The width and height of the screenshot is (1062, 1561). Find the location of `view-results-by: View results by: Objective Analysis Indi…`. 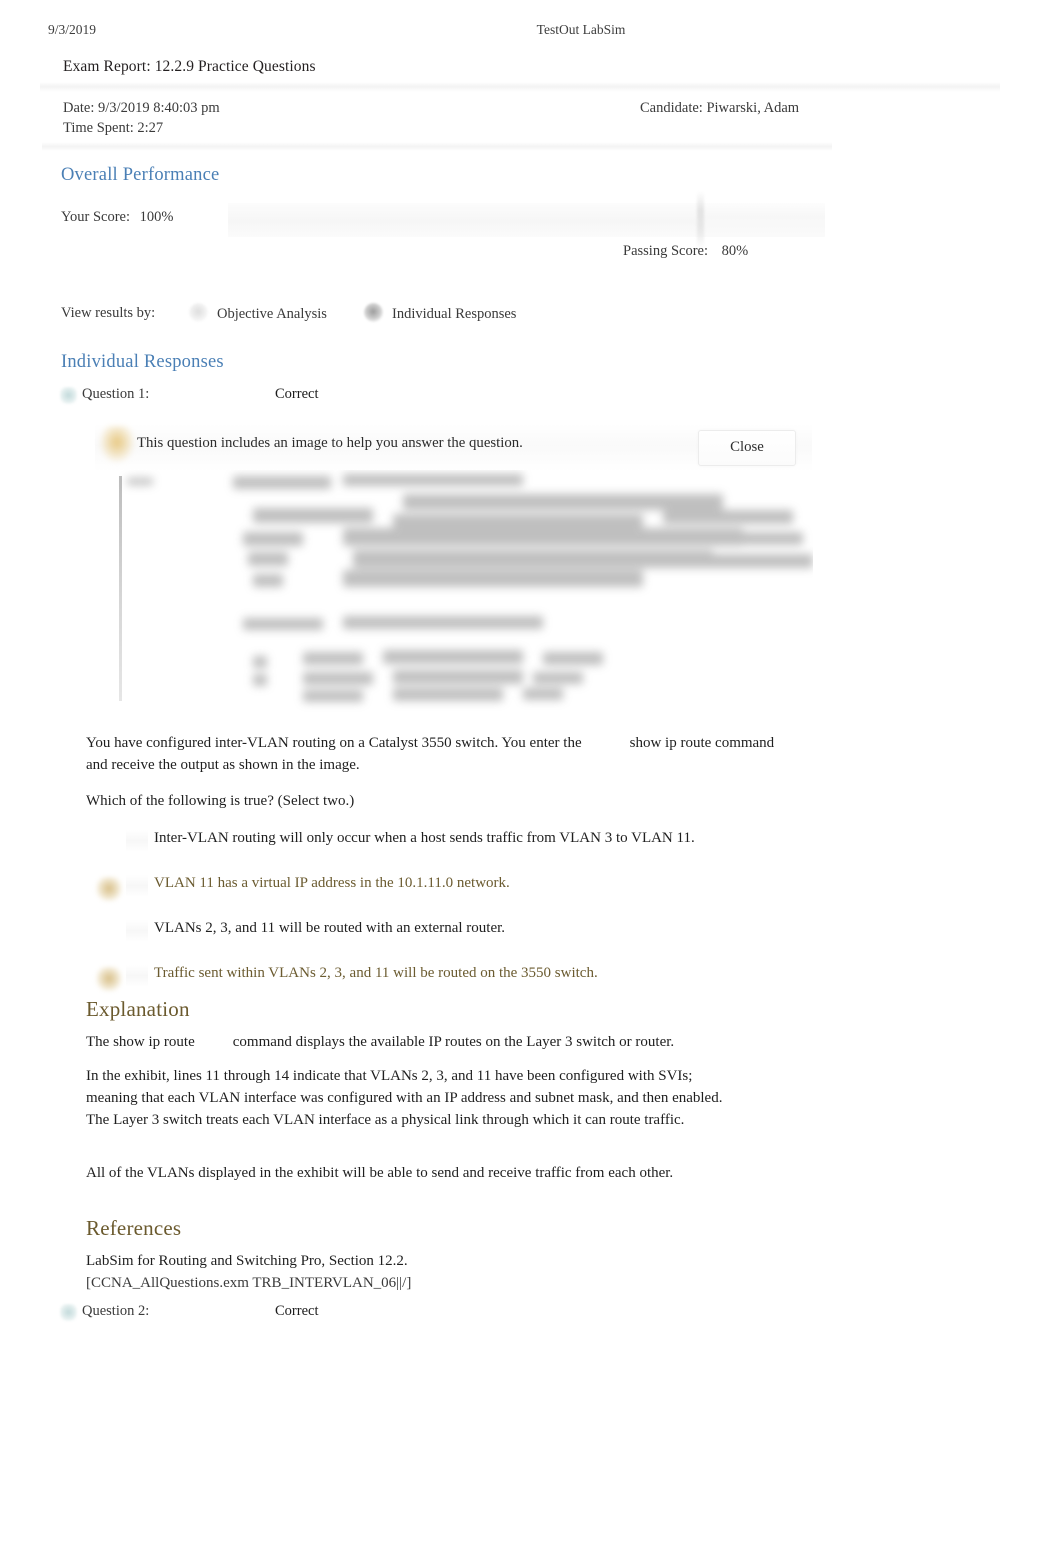

view-results-by: View results by: Objective Analysis Indi… is located at coordinates (461, 320).